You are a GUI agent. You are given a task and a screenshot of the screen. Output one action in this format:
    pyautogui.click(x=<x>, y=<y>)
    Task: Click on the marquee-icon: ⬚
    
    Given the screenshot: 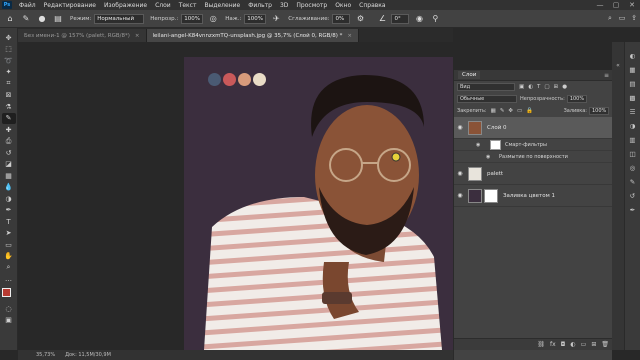 What is the action you would take?
    pyautogui.click(x=9, y=50)
    